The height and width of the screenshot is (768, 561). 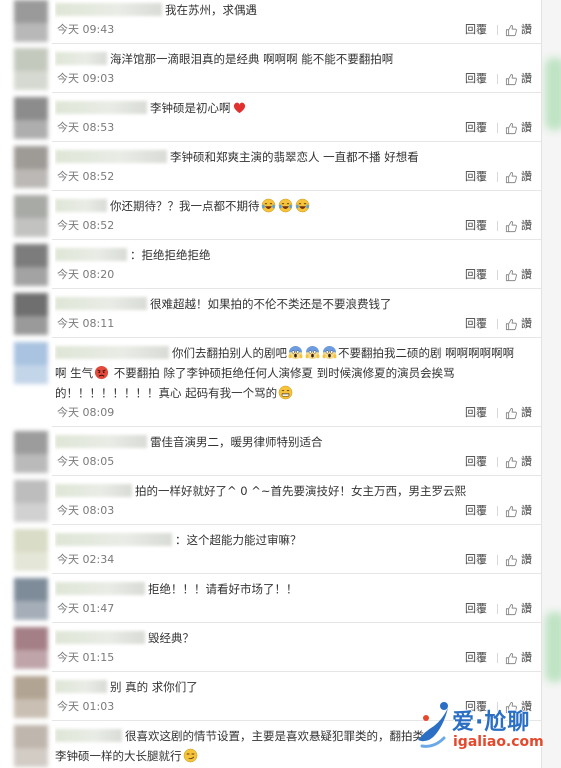 I want to click on side-decoration, so click(x=553, y=94).